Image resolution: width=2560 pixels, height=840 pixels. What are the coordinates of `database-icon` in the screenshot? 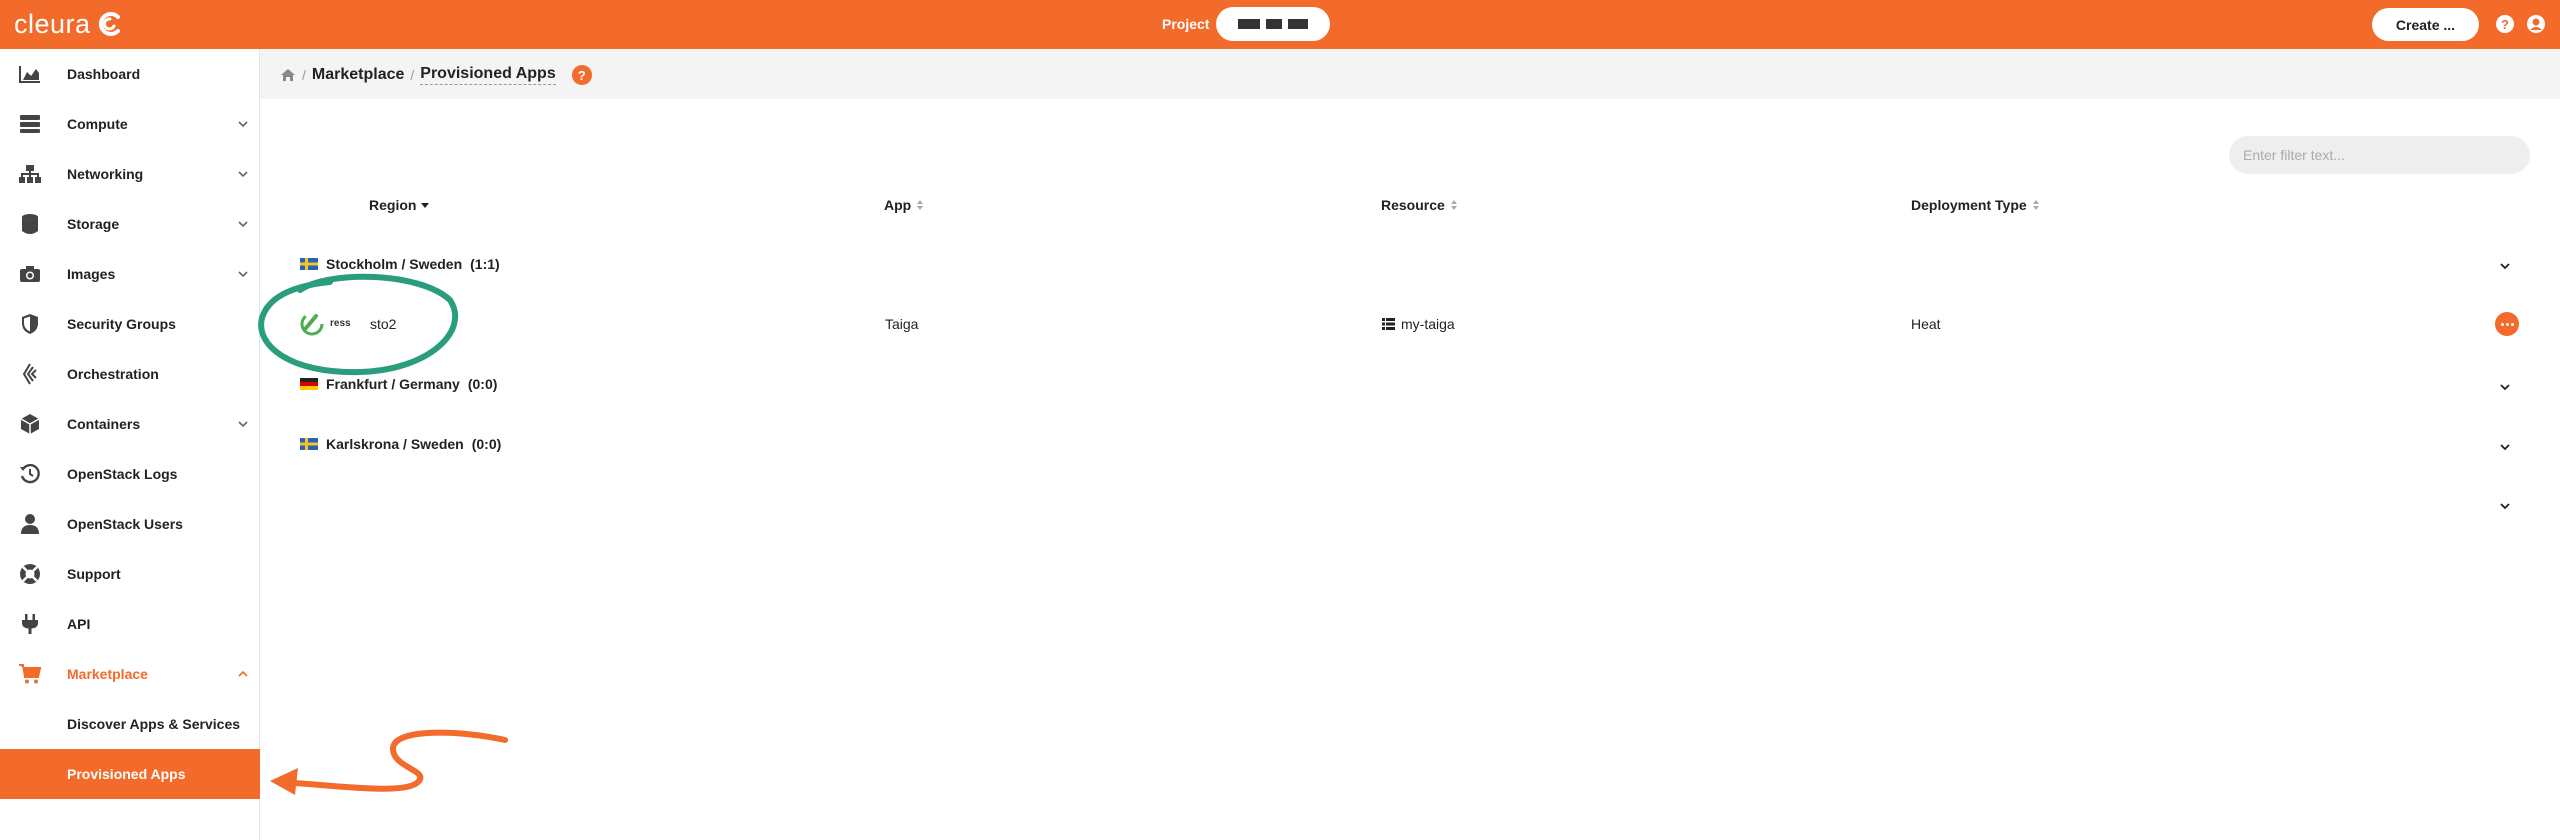 It's located at (30, 224).